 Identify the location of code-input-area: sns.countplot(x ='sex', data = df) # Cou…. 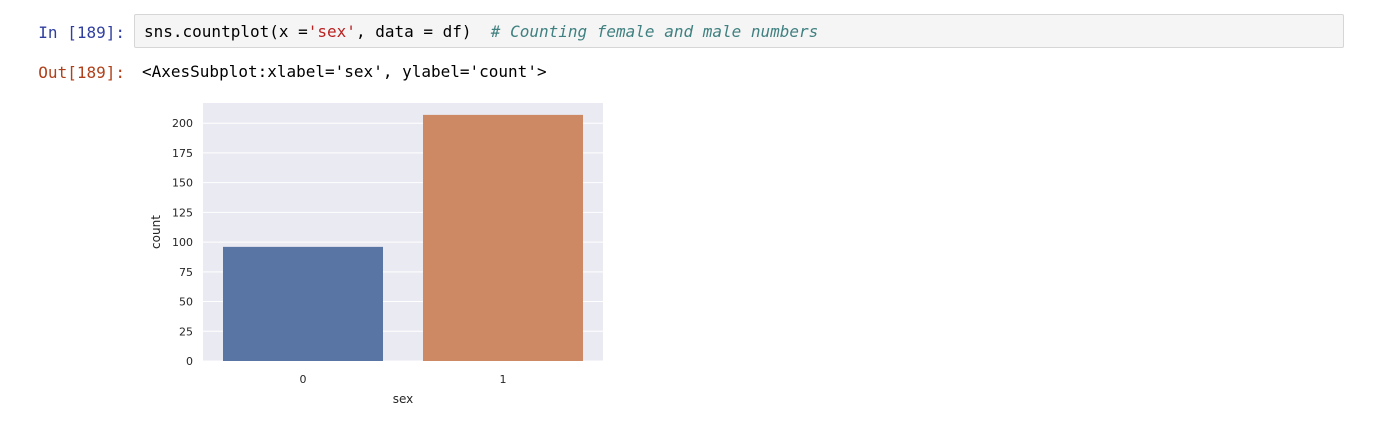
(739, 31).